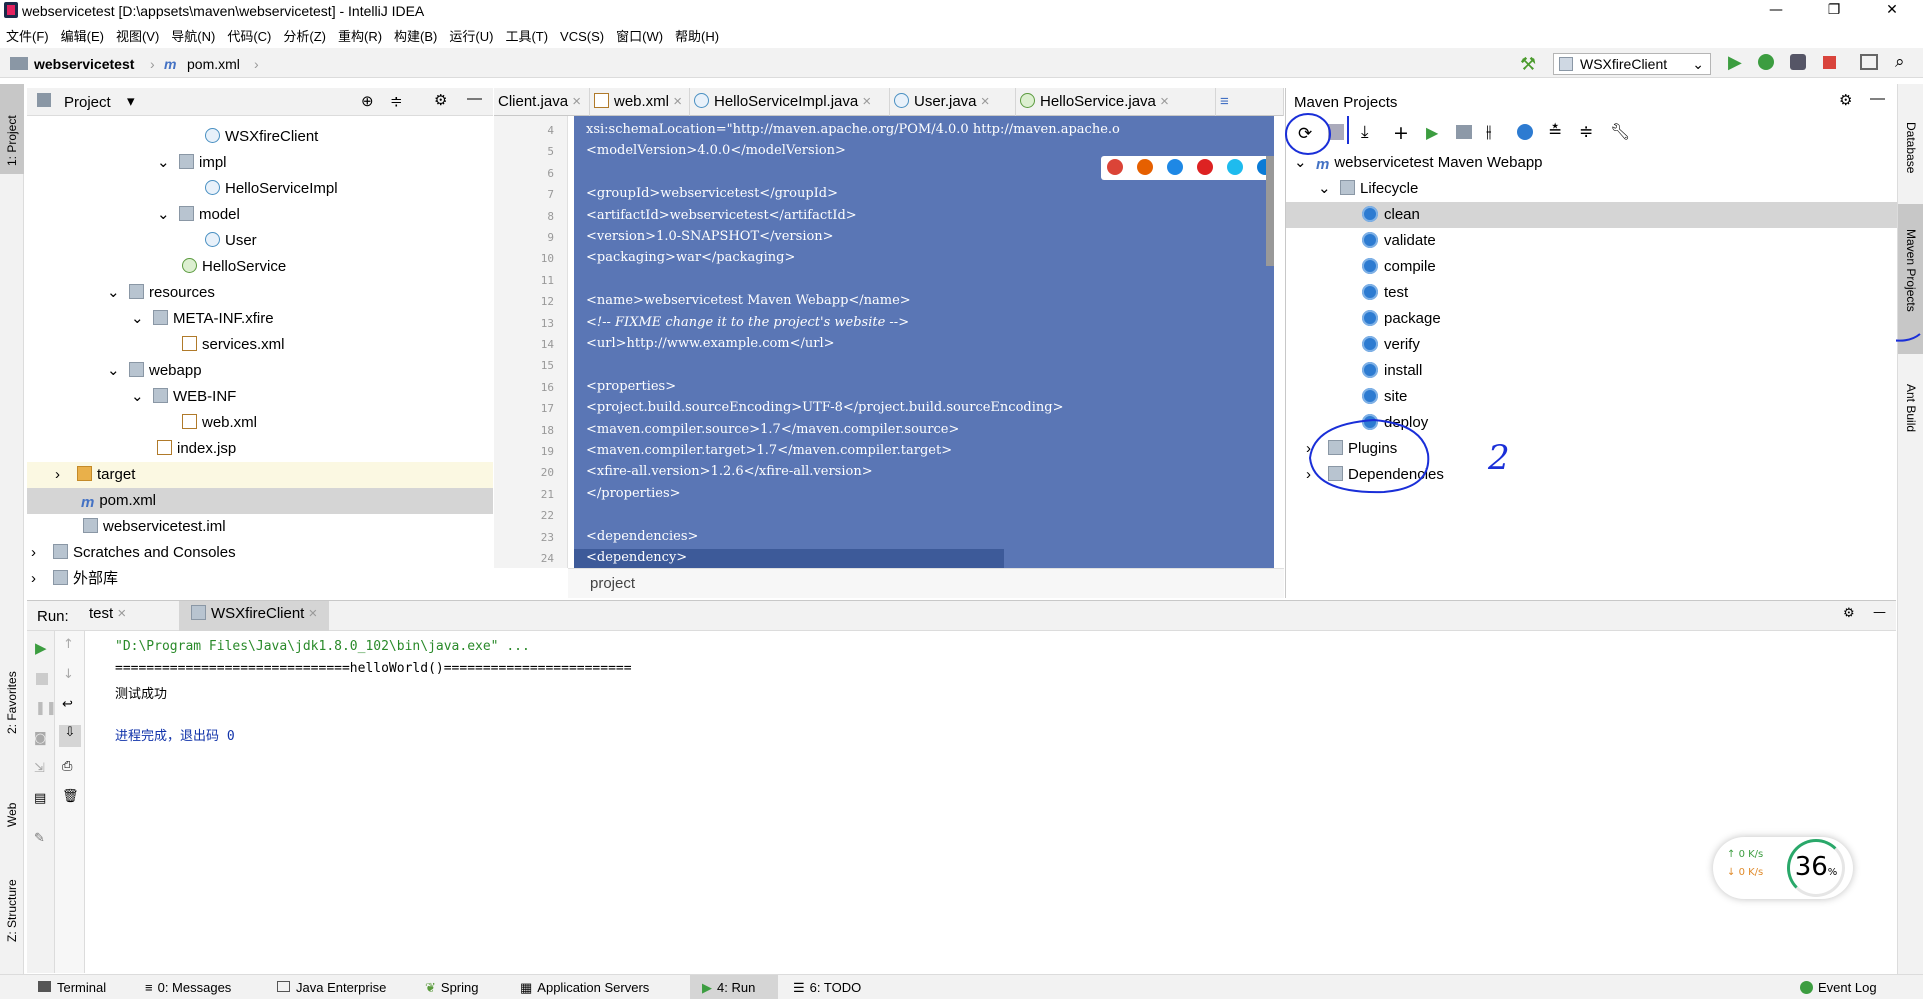 The height and width of the screenshot is (999, 1923). I want to click on run-tab-wsxfireclient: WSXfireClient ×, so click(254, 616).